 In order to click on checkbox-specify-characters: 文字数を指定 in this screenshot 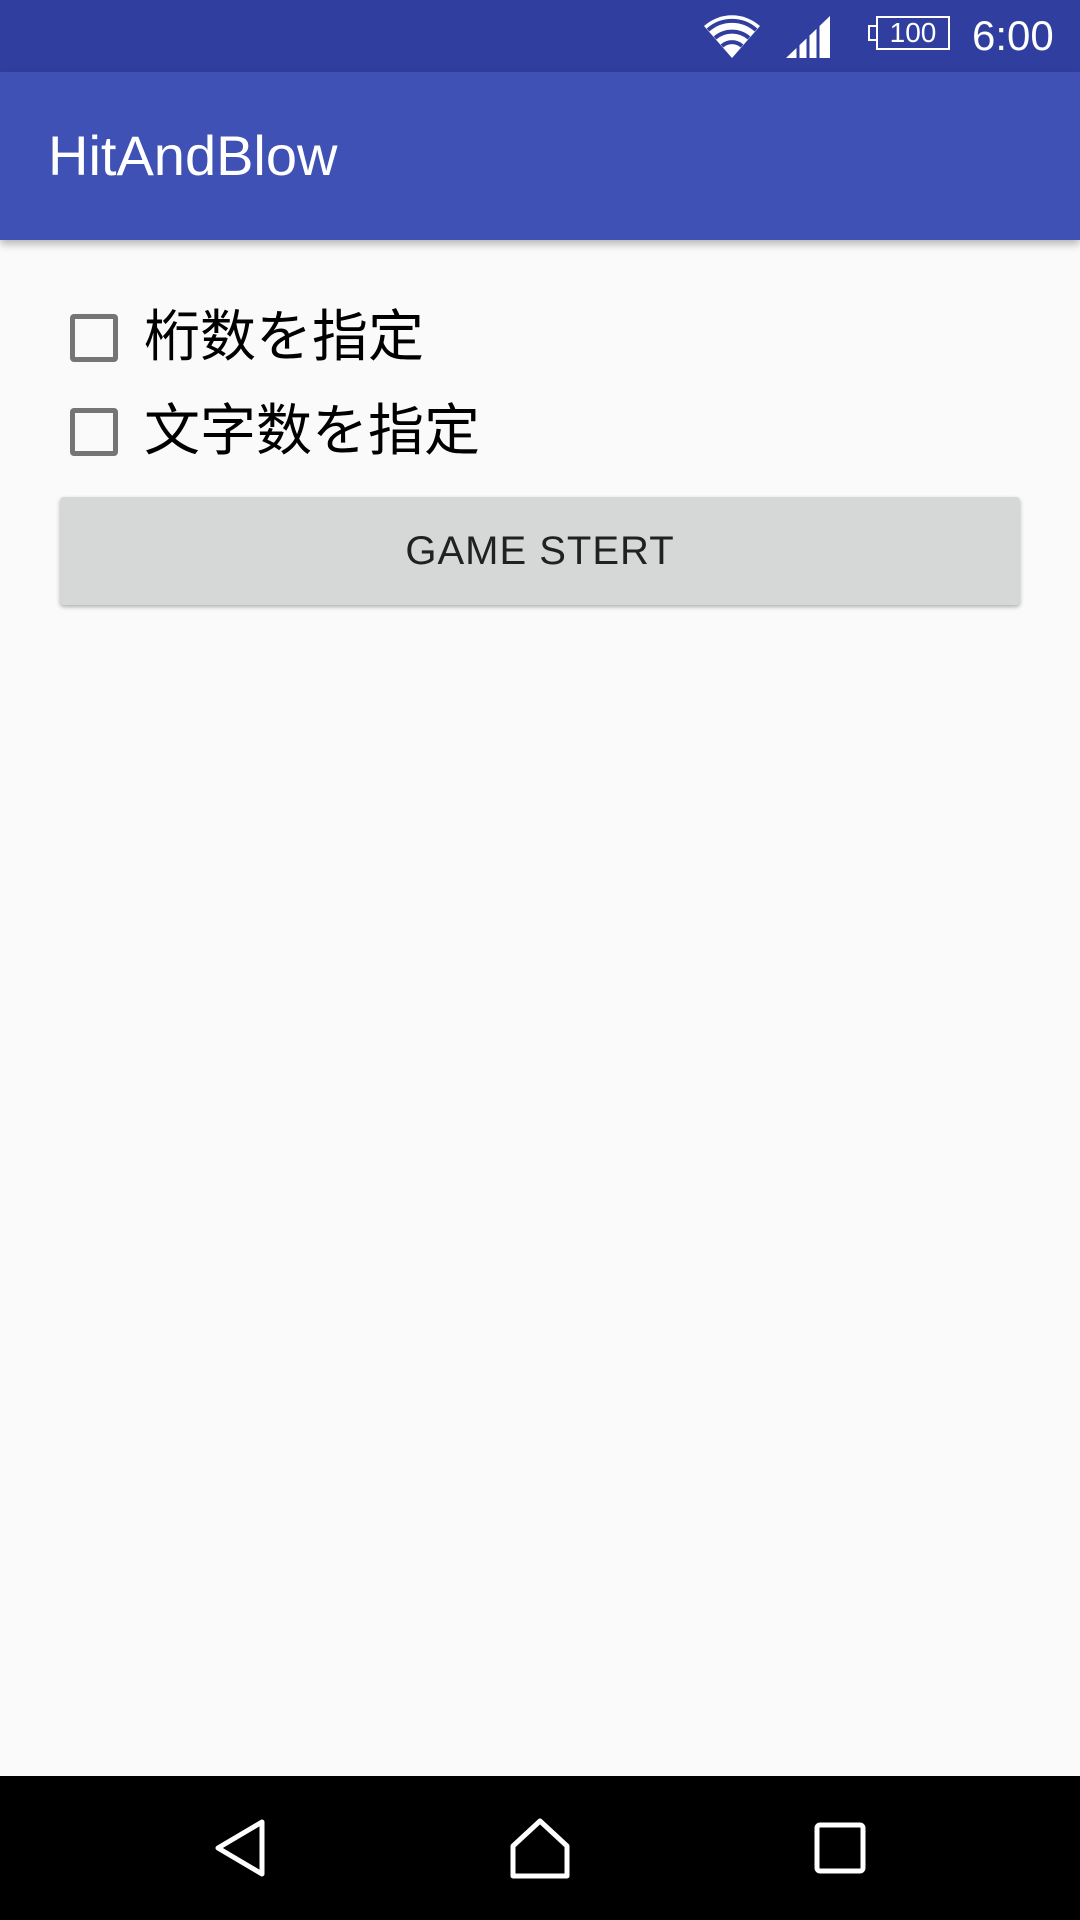, I will do `click(267, 432)`.